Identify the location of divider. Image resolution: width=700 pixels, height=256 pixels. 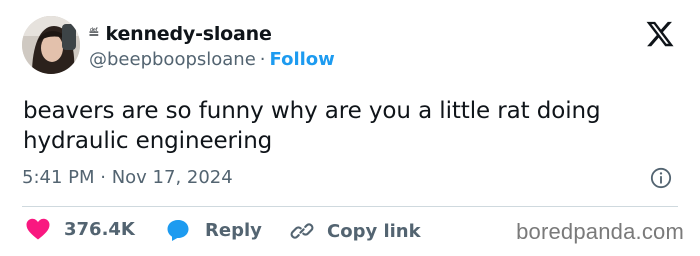
(350, 206).